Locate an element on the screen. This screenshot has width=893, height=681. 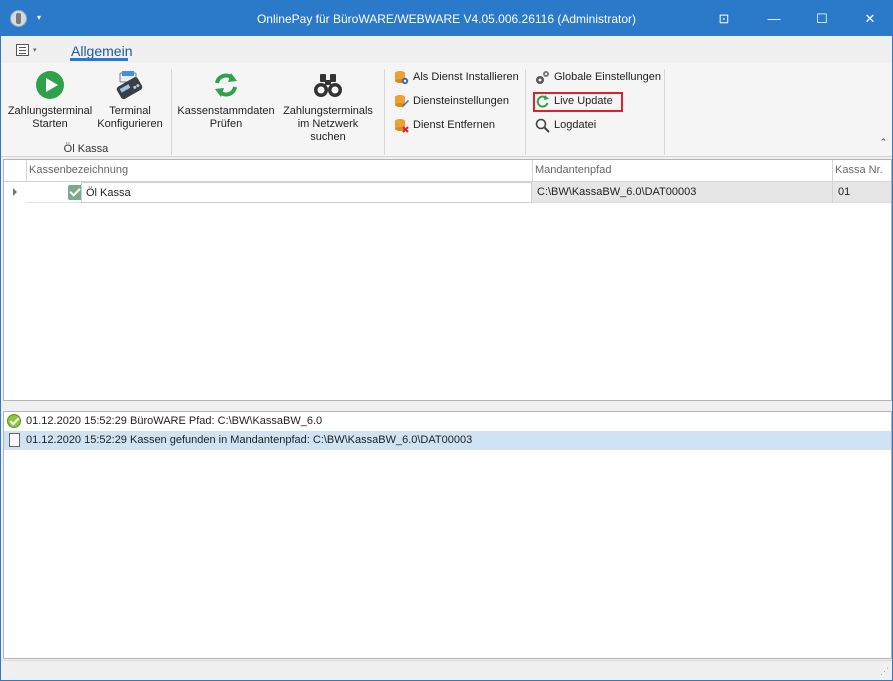
ribbon-tab-bar: ▾ Allgemein is located at coordinates (446, 50).